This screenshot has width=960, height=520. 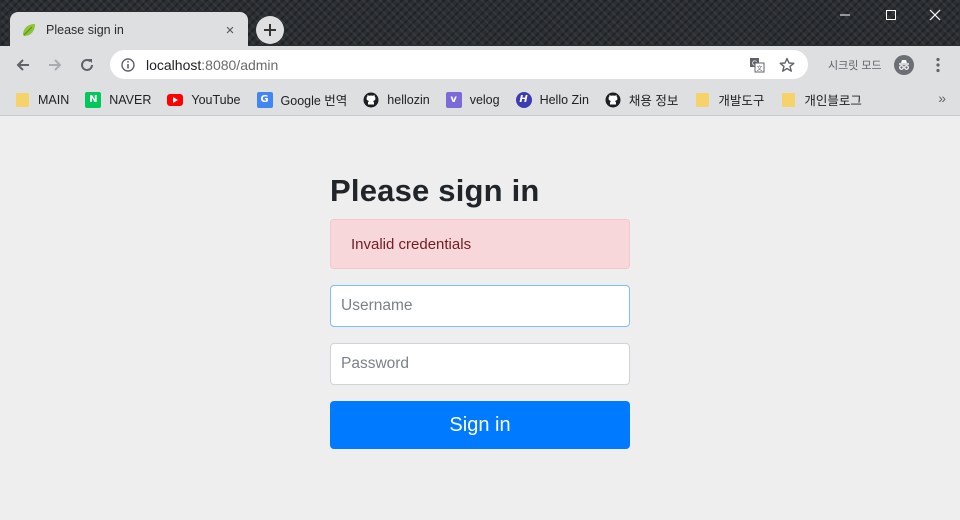 What do you see at coordinates (230, 30) in the screenshot?
I see `tab-close-icon: ×` at bounding box center [230, 30].